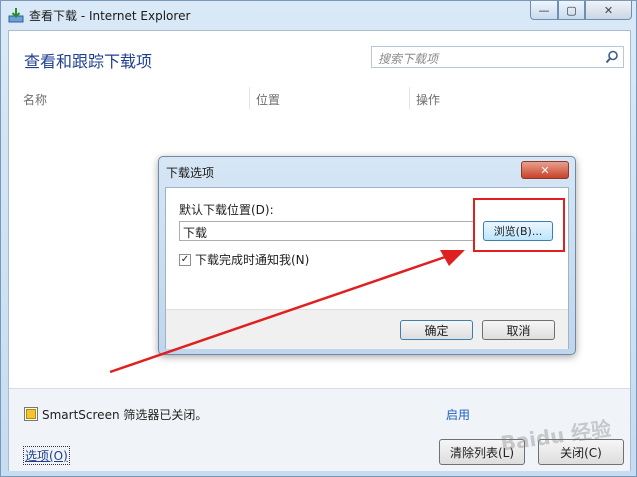 The width and height of the screenshot is (637, 477). I want to click on search-input: 搜索下载项, so click(497, 57).